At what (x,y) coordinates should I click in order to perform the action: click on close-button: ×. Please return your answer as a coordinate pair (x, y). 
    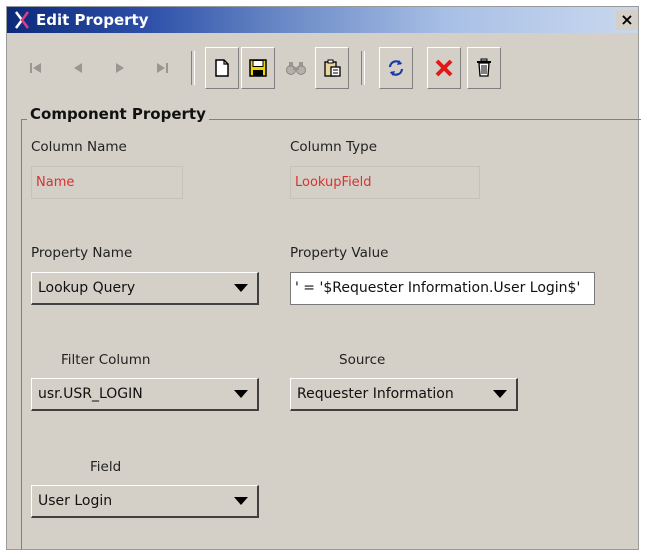
    Looking at the image, I should click on (627, 20).